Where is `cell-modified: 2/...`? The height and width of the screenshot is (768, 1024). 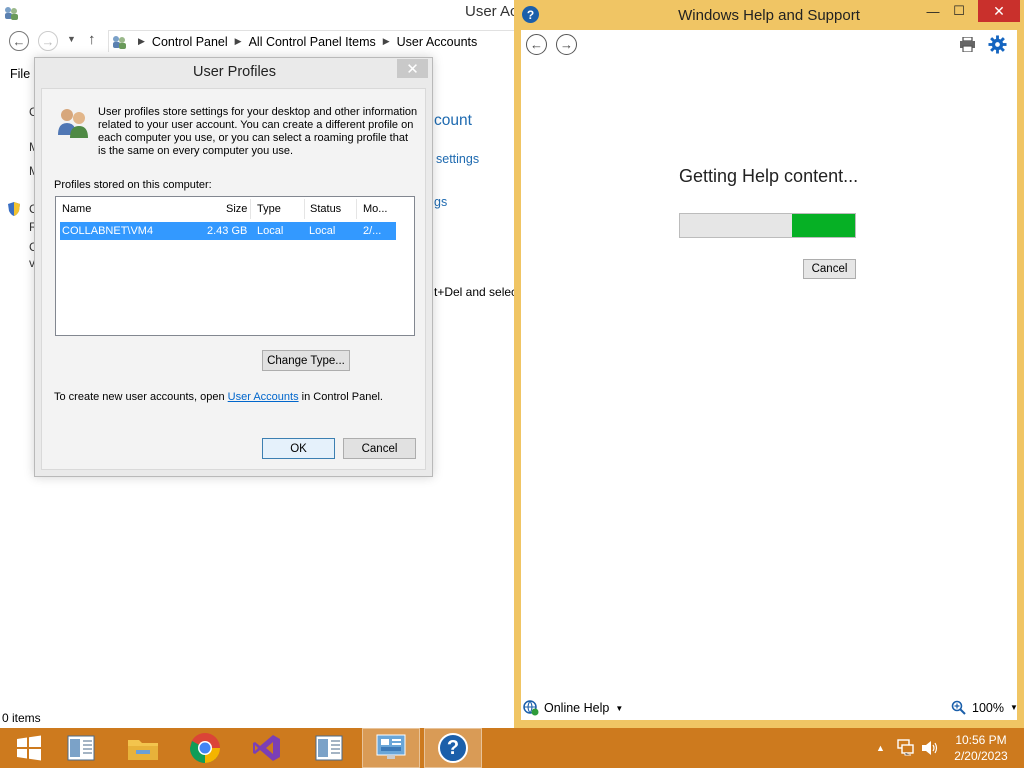
cell-modified: 2/... is located at coordinates (372, 231).